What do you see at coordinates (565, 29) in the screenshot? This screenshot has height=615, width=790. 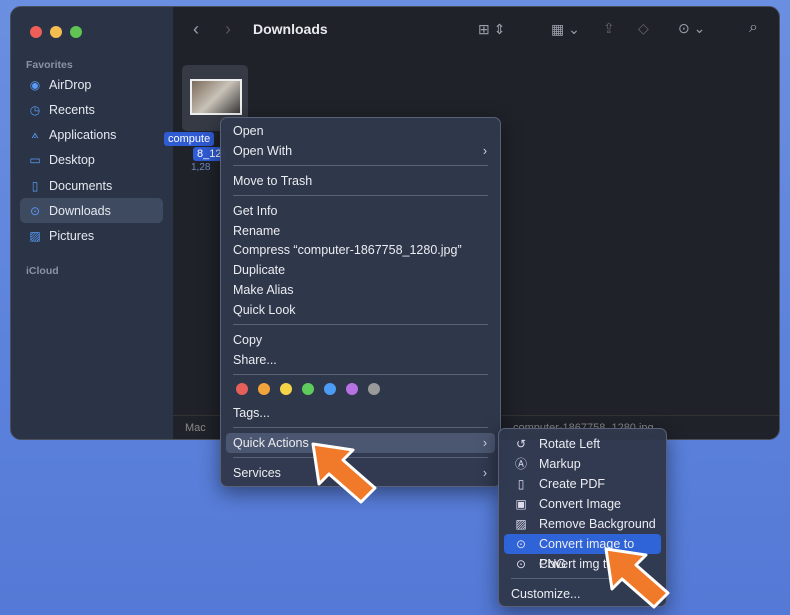 I see `group-button: ▦ ⌄` at bounding box center [565, 29].